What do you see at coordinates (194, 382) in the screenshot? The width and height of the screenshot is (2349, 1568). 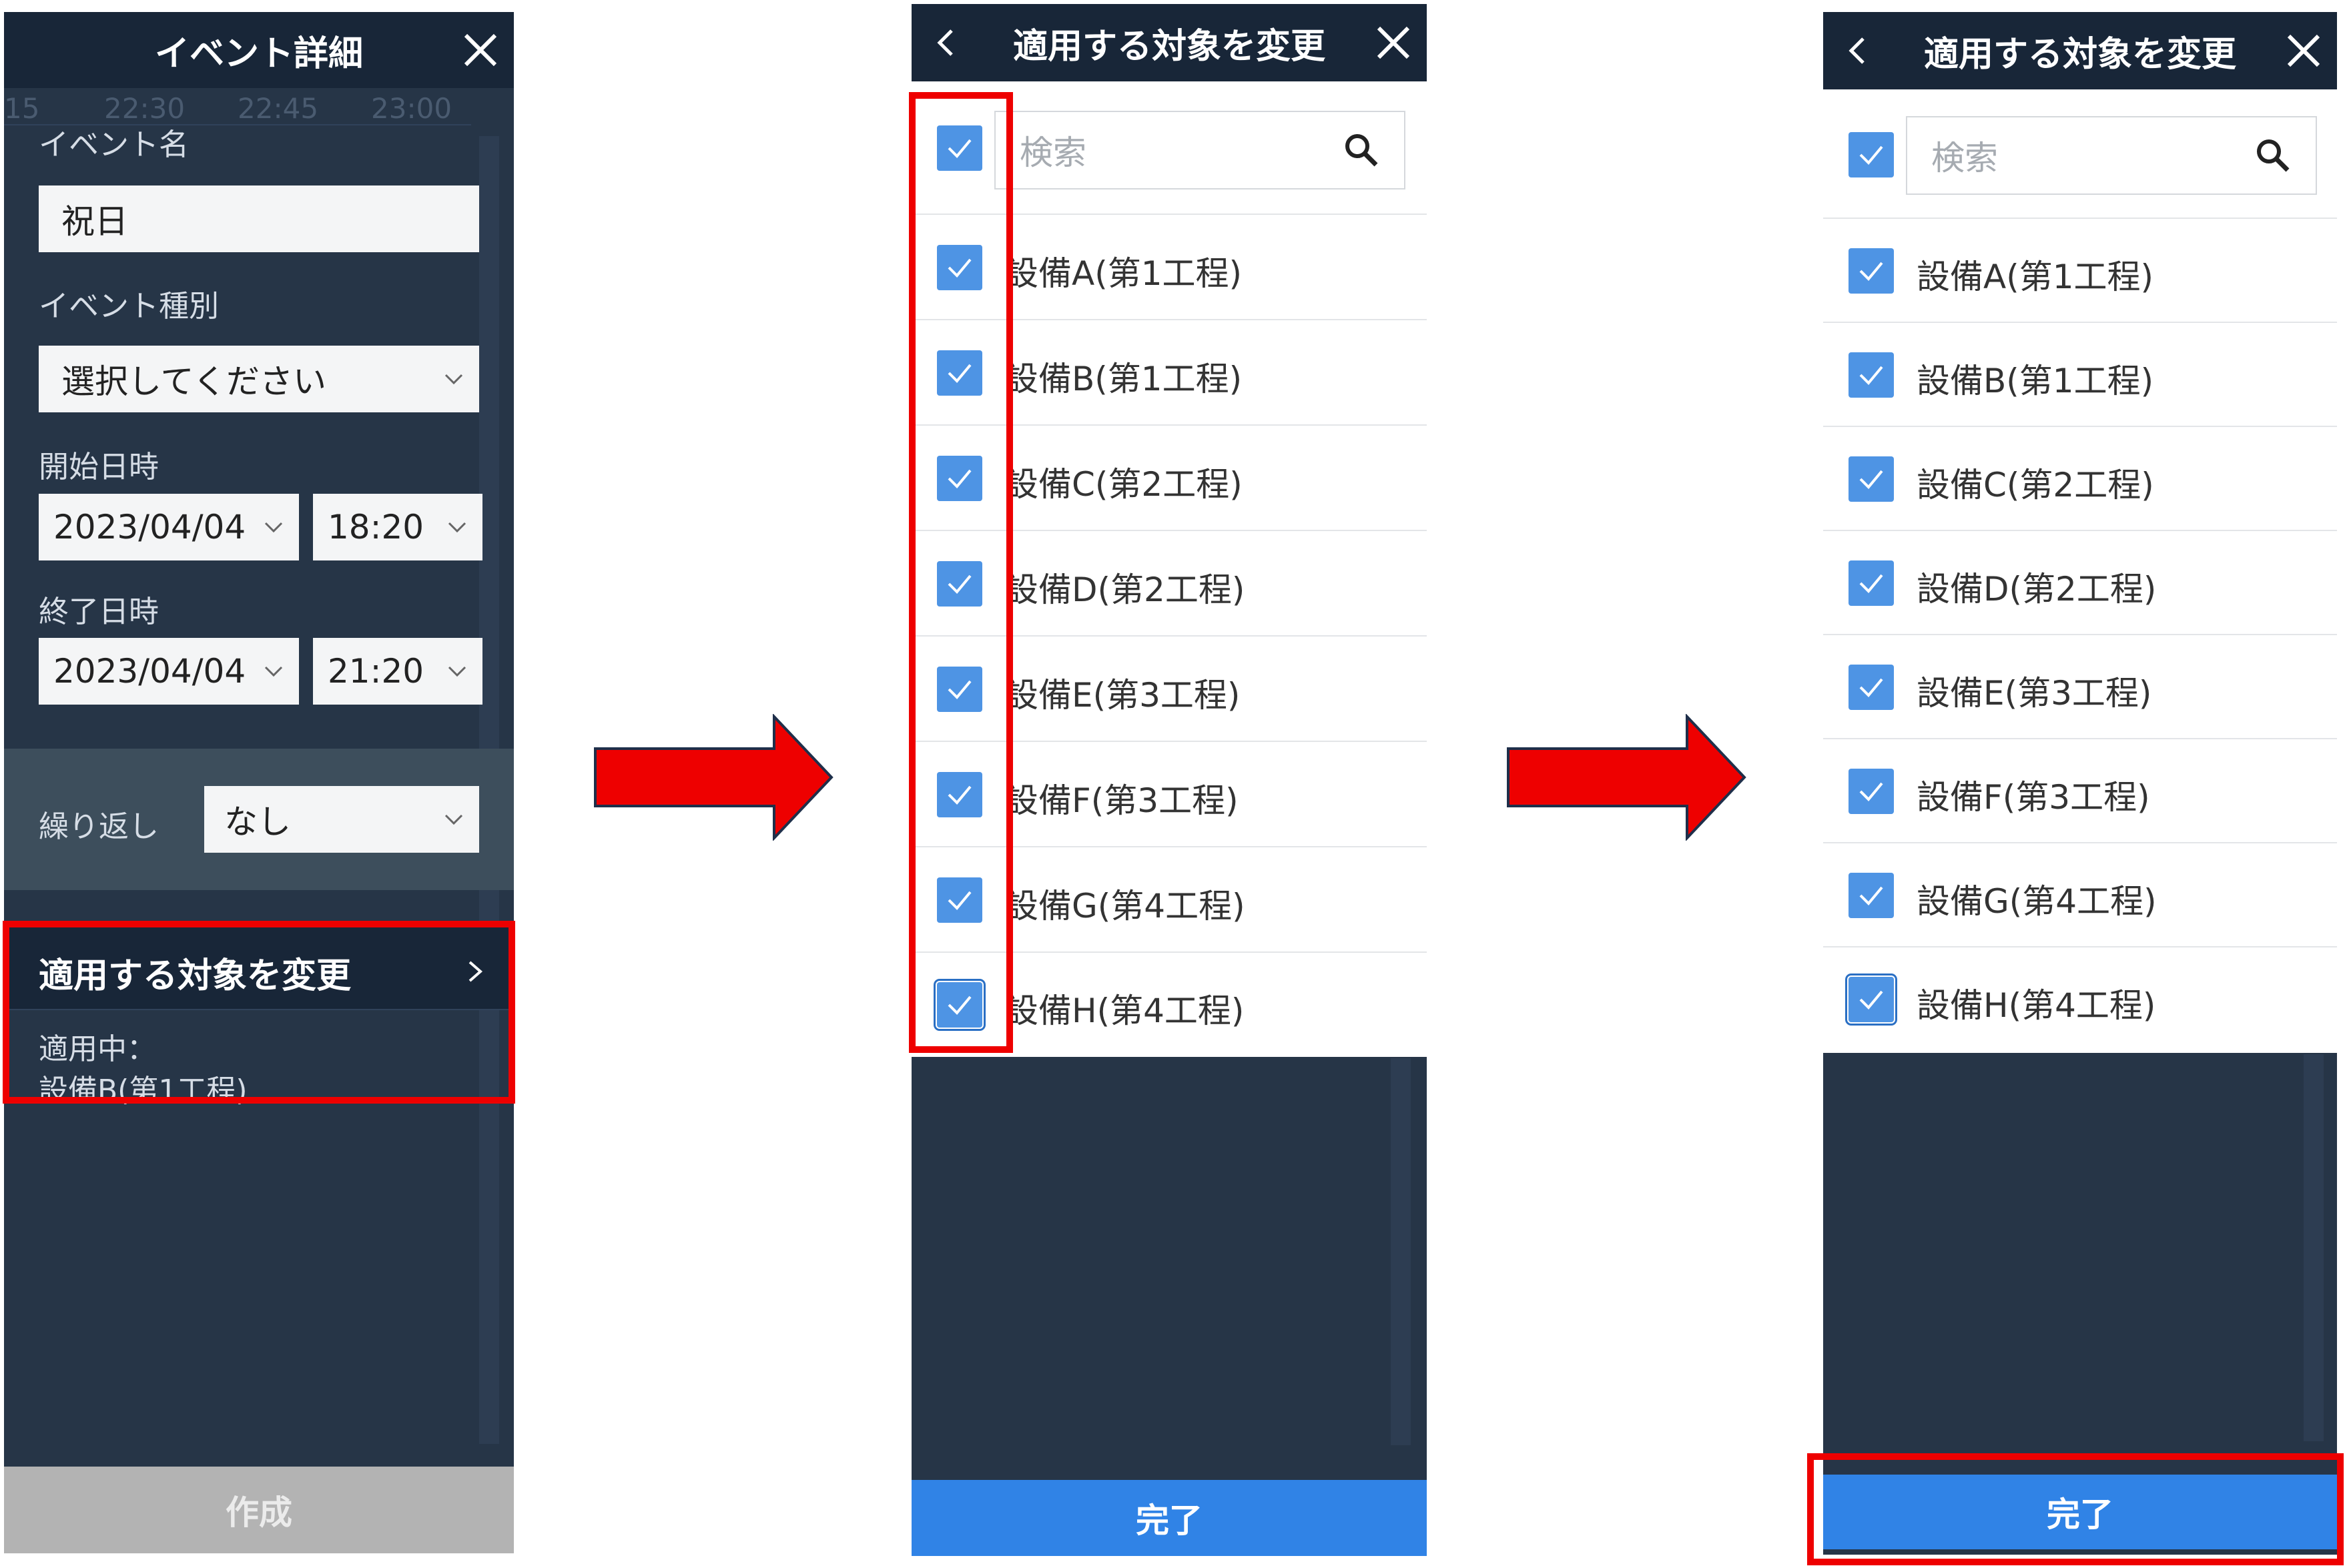 I see `event-type-value: 選択してください` at bounding box center [194, 382].